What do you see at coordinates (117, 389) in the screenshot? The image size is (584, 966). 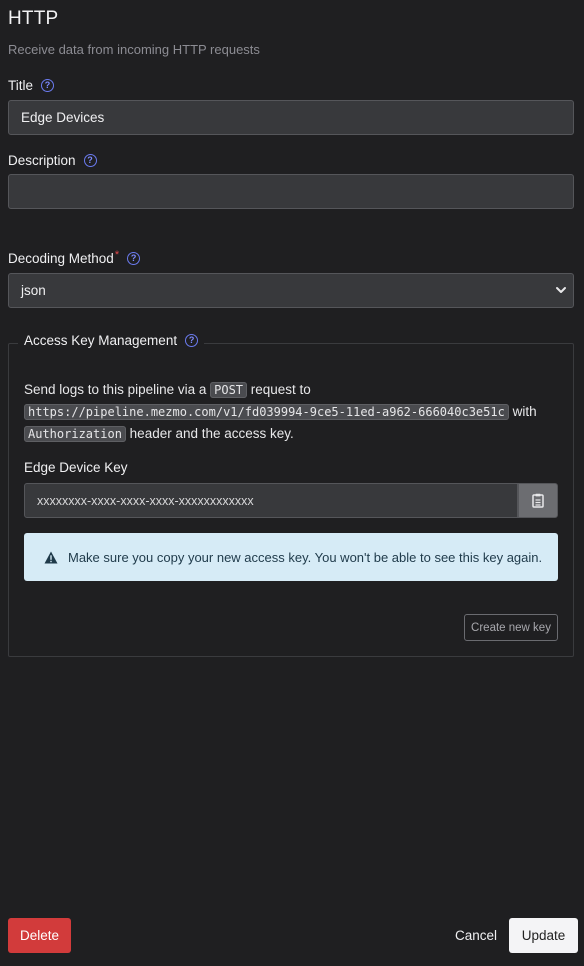 I see `instructions-text: Send logs to this pipeline via a` at bounding box center [117, 389].